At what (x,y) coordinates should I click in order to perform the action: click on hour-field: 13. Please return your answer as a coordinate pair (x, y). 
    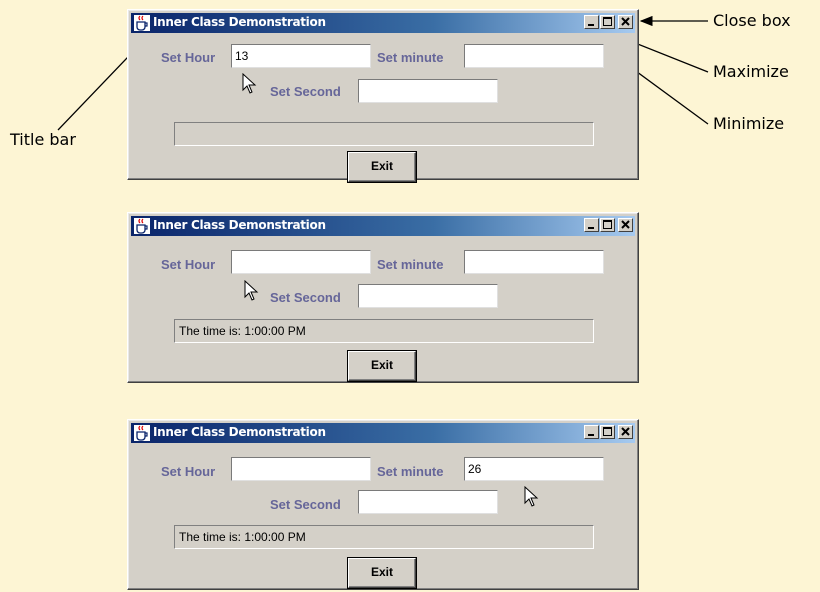
    Looking at the image, I should click on (301, 56).